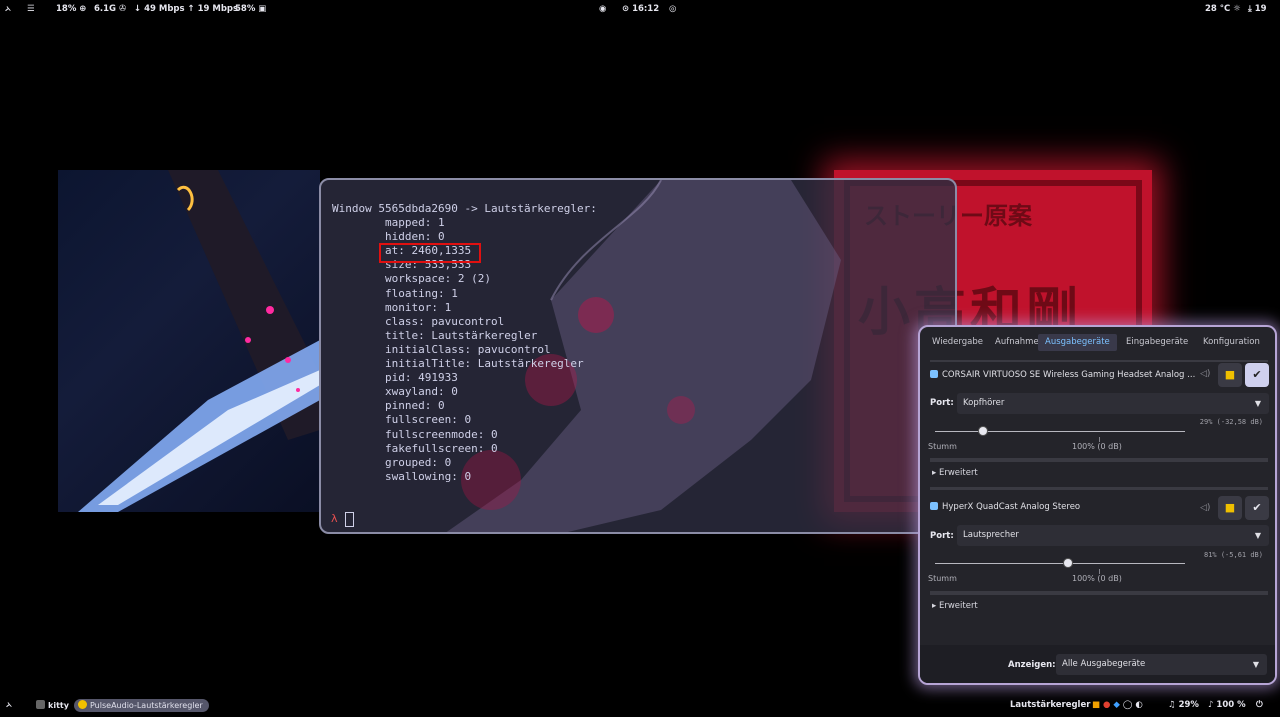  I want to click on advanced-expander-1: ▸ Erweitert, so click(955, 473).